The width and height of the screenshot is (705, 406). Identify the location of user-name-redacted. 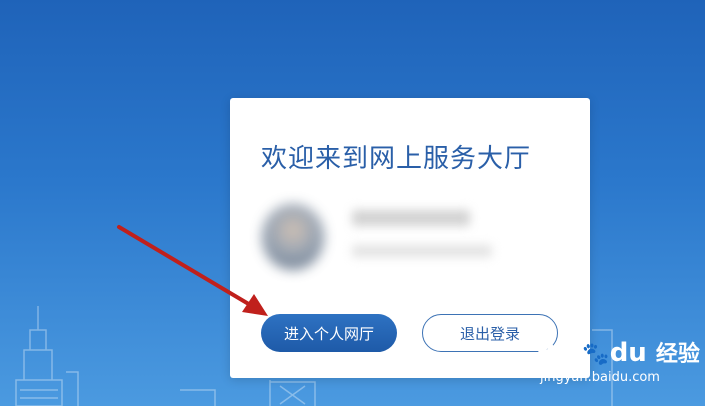
(411, 218).